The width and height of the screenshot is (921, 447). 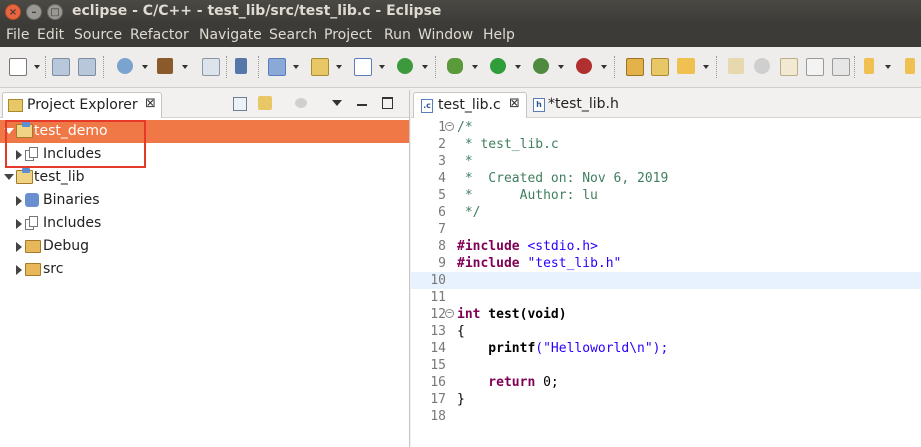 What do you see at coordinates (762, 66) in the screenshot?
I see `mark-occurrences-icon` at bounding box center [762, 66].